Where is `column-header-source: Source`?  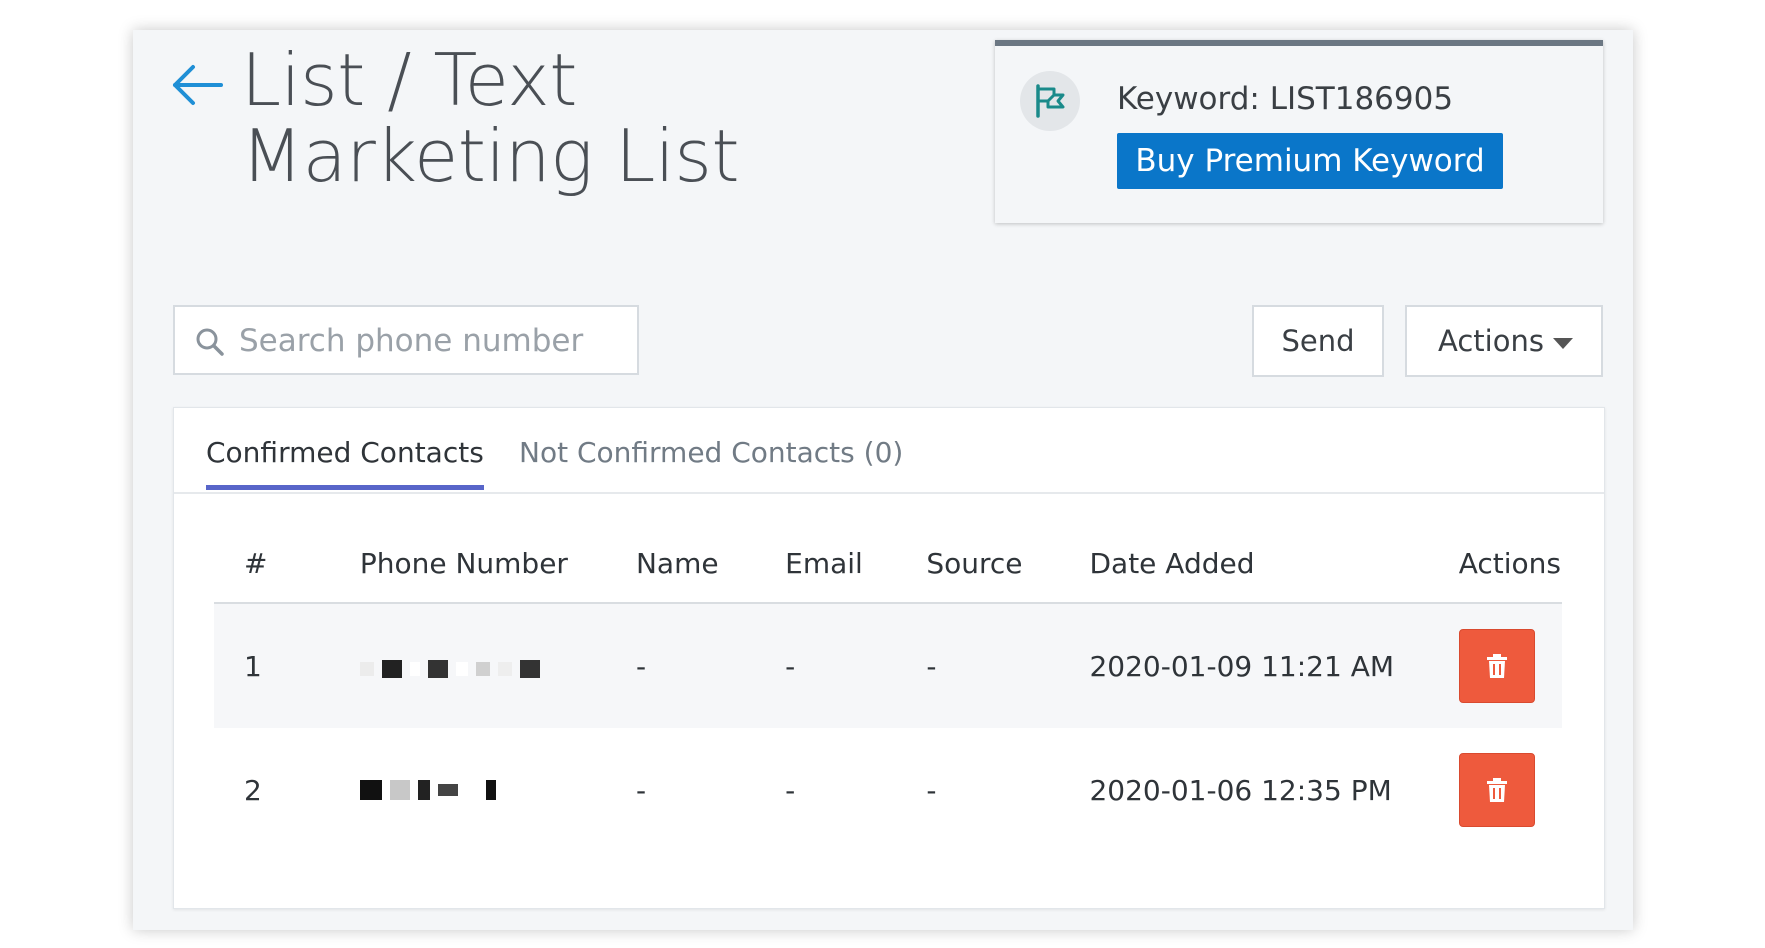 column-header-source: Source is located at coordinates (1007, 564).